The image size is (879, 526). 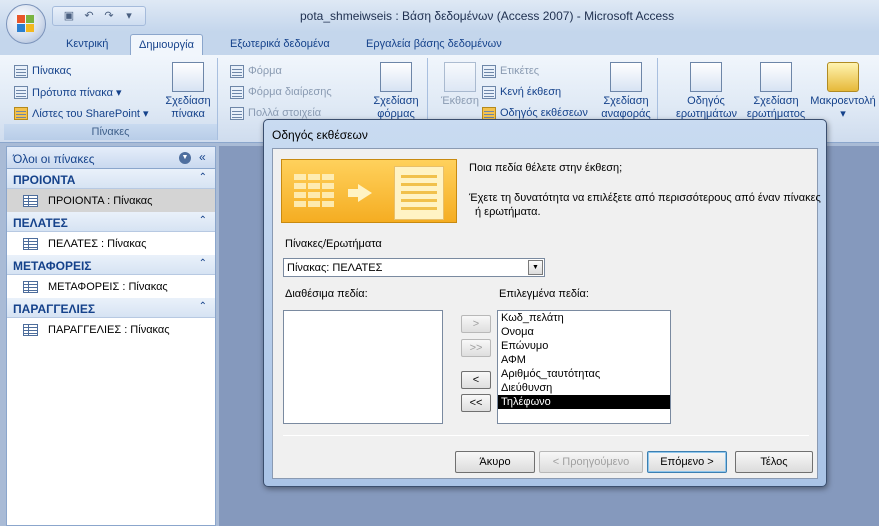 What do you see at coordinates (508, 212) in the screenshot?
I see `wizard-hint-line2: ή ερωτήματα.` at bounding box center [508, 212].